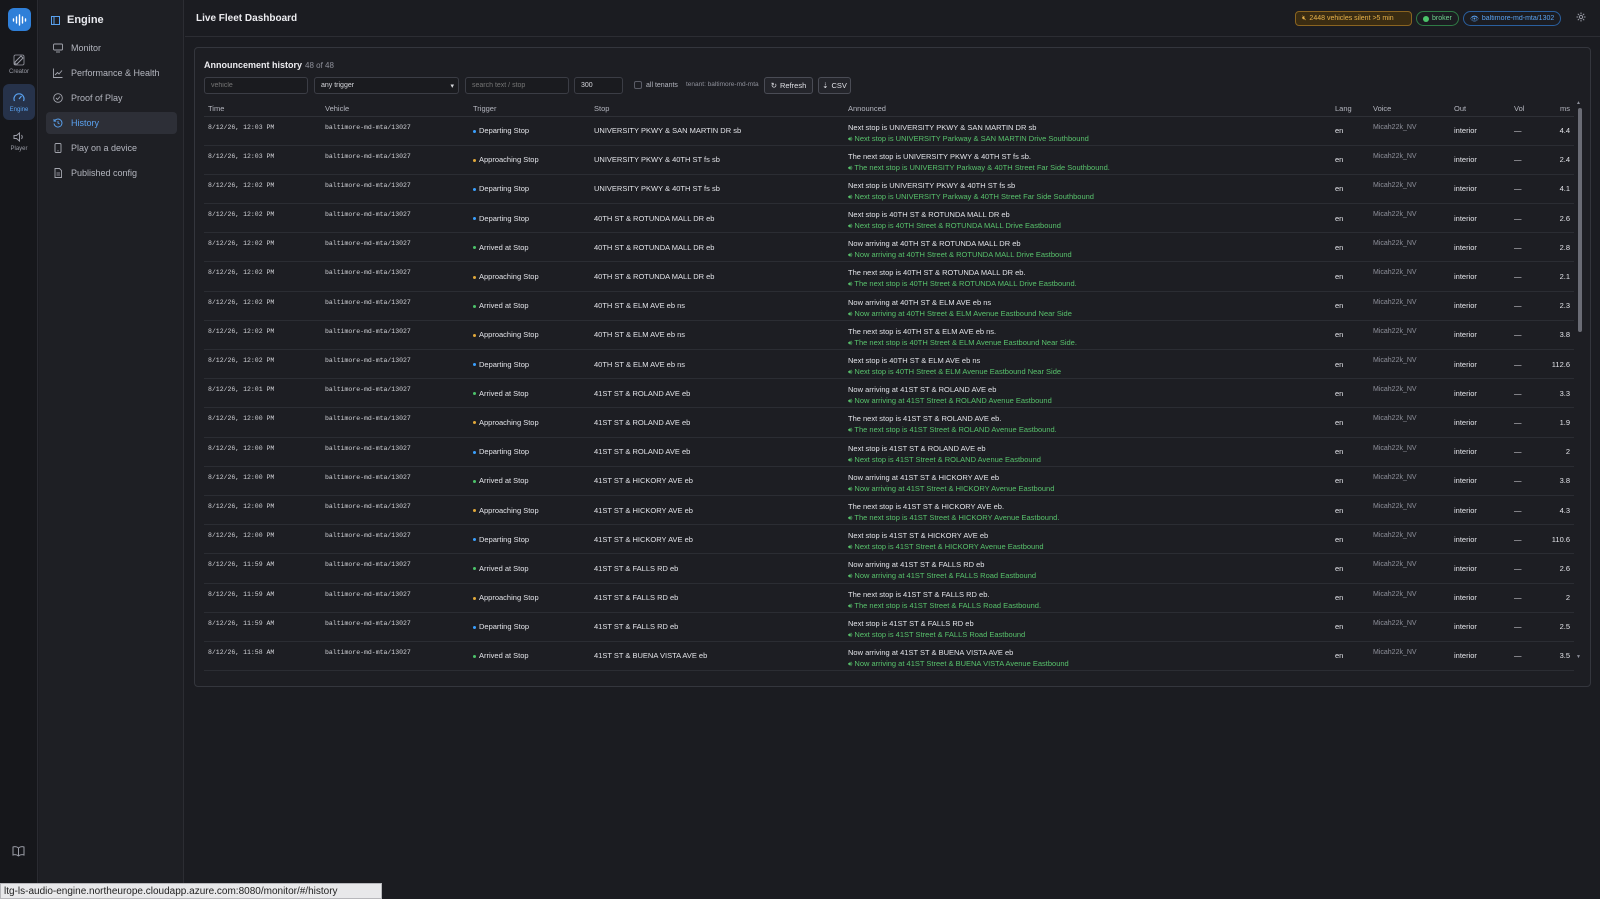  What do you see at coordinates (834, 85) in the screenshot?
I see `csv-button: ⇣ CSV` at bounding box center [834, 85].